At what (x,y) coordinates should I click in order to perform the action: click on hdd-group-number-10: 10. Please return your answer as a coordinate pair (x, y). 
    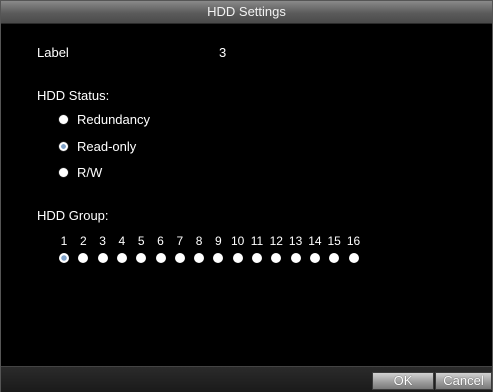
    Looking at the image, I should click on (238, 241).